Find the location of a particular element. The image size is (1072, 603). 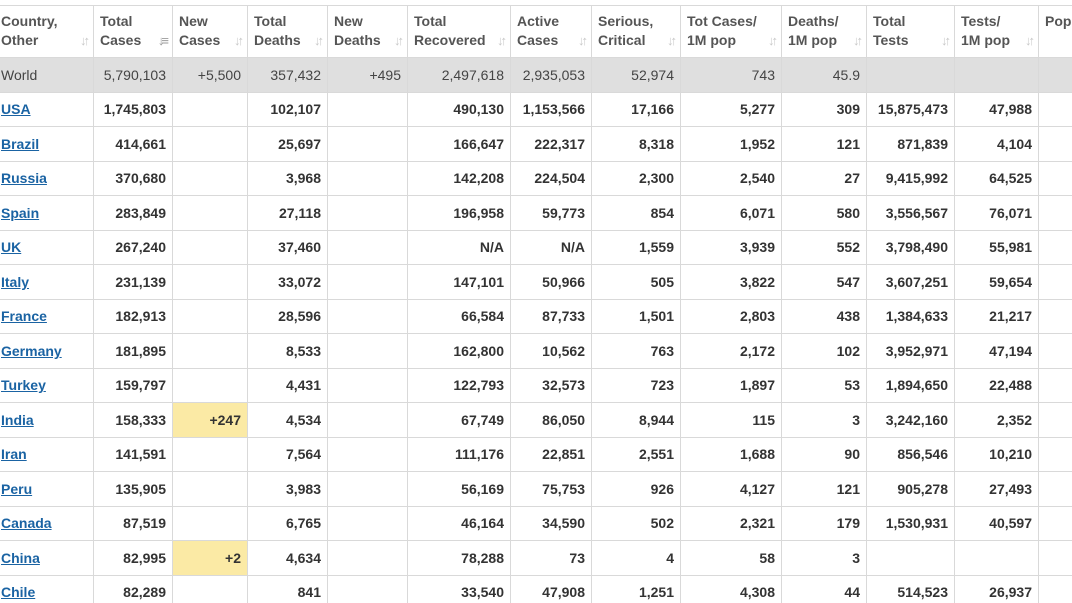

cell-total-cases: 1,745,803 is located at coordinates (133, 109).